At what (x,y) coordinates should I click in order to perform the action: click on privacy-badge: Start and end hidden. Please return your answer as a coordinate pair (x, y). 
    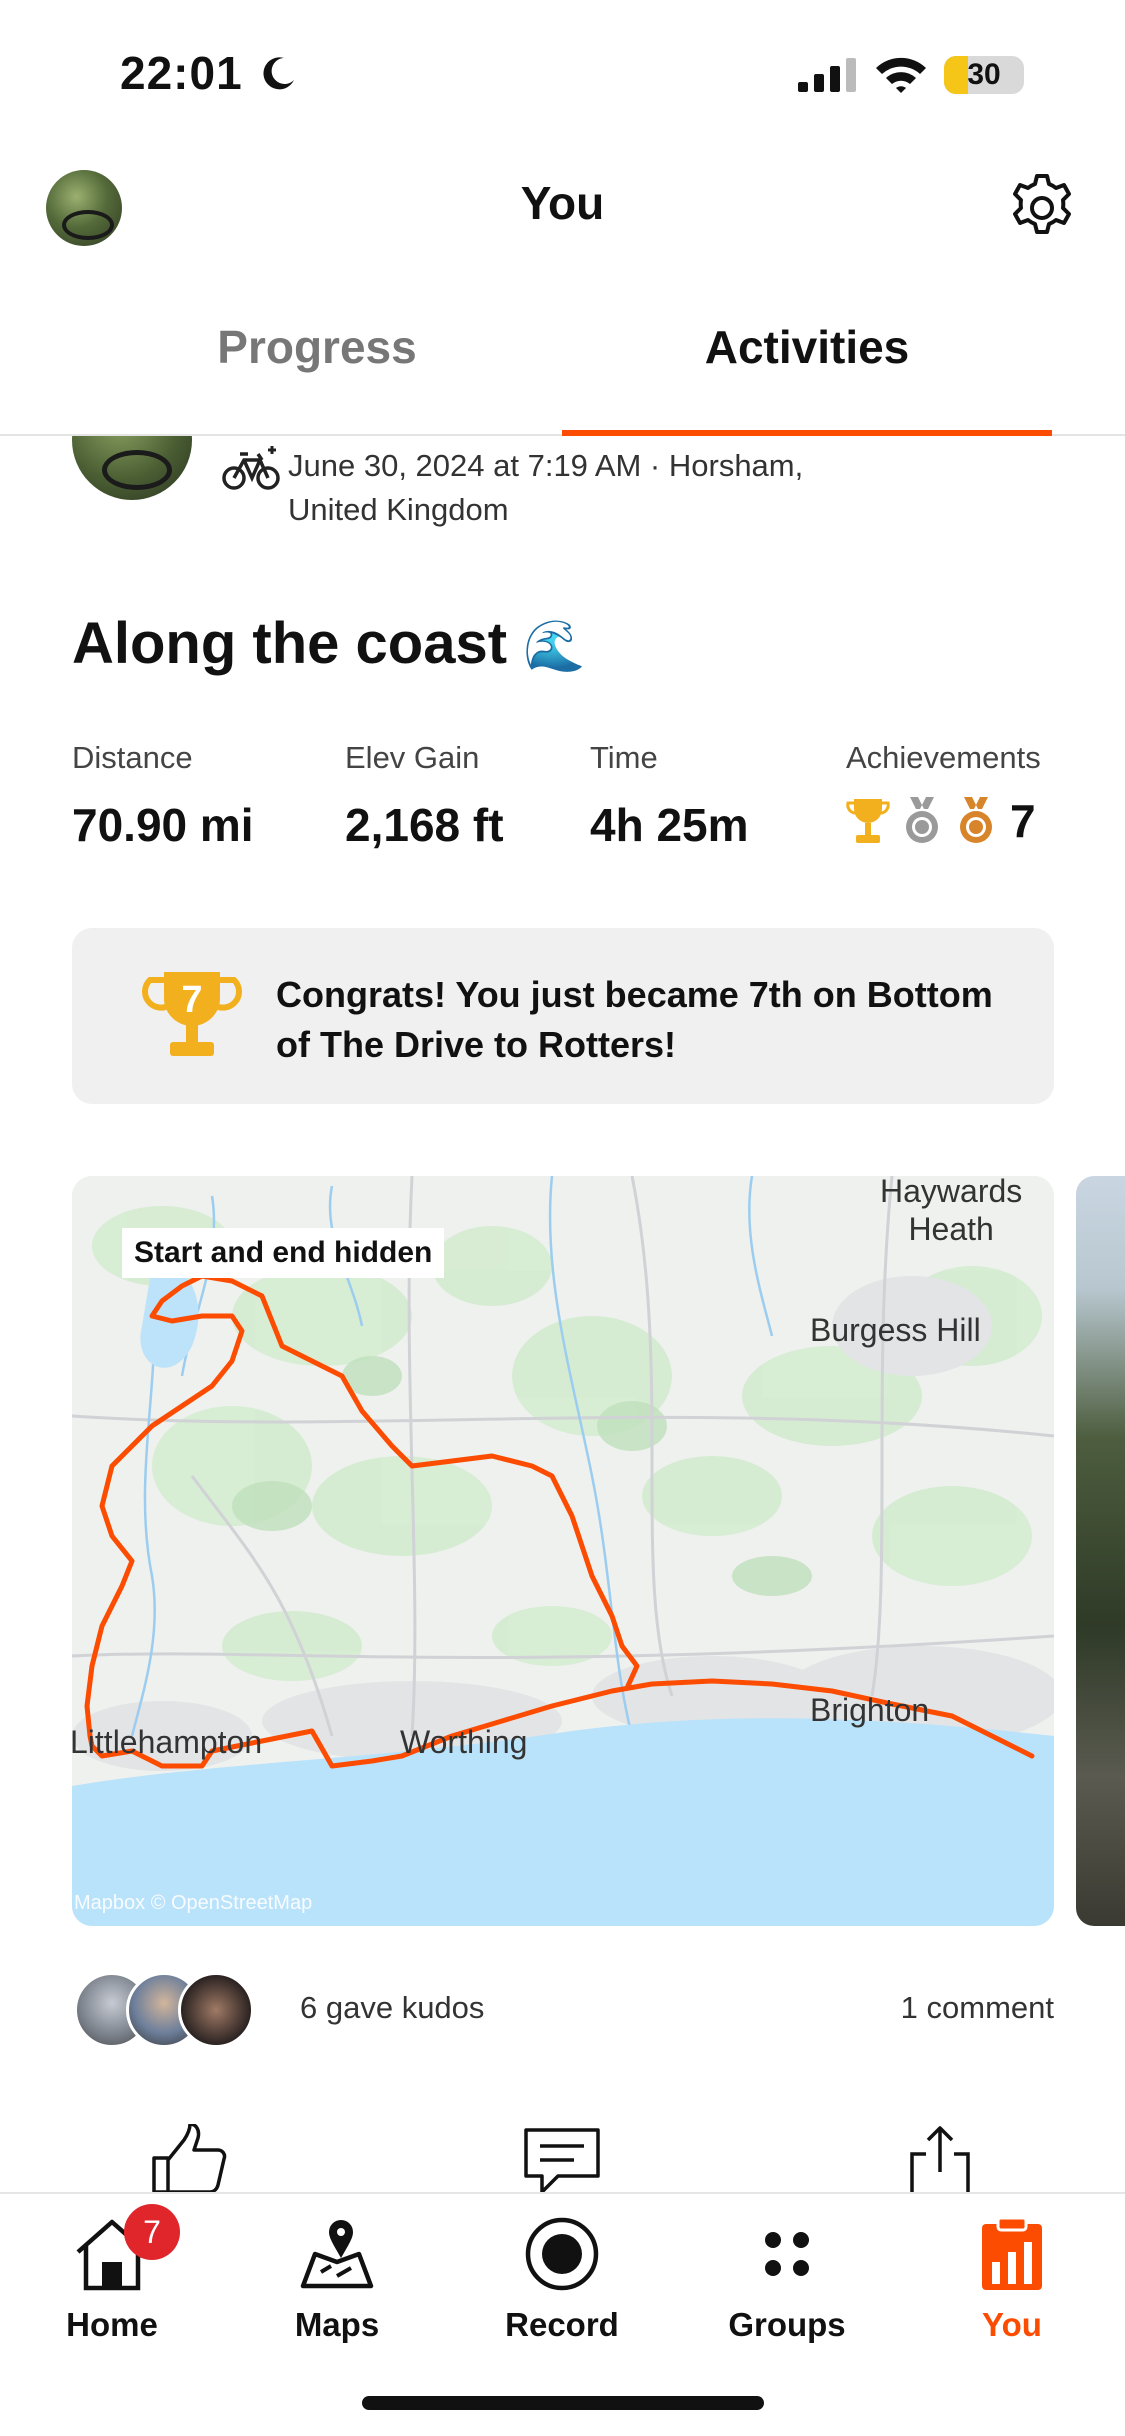
    Looking at the image, I should click on (283, 1253).